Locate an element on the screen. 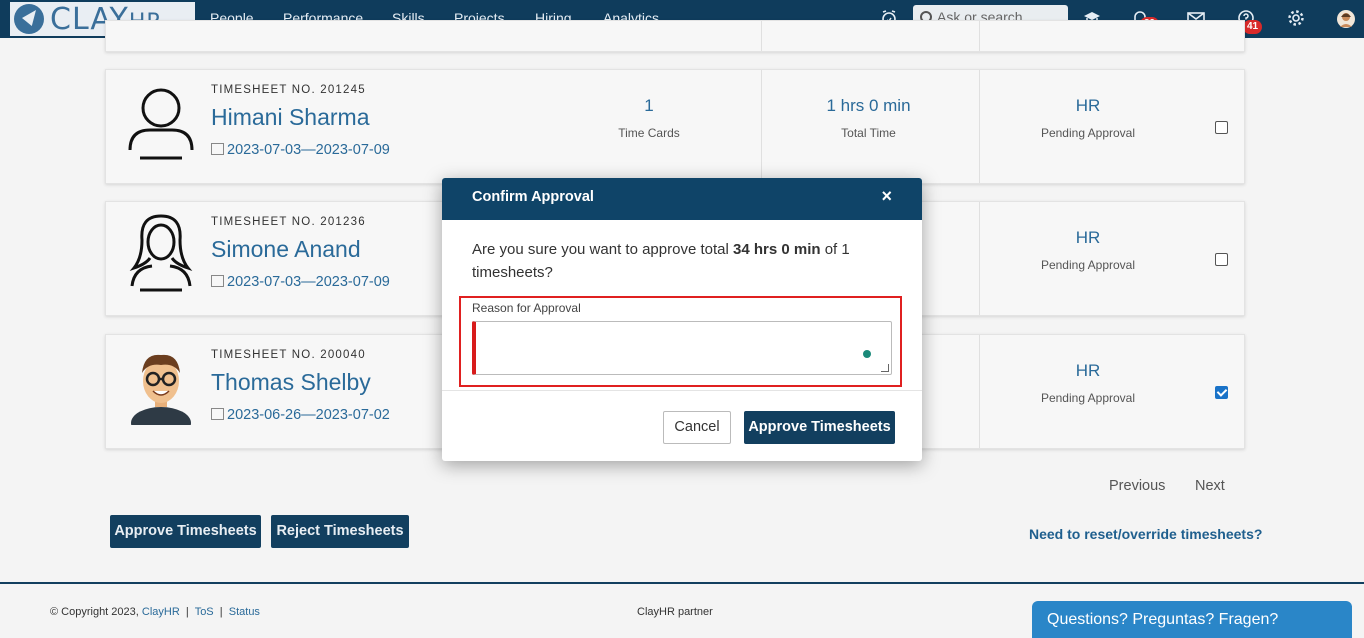 This screenshot has height=638, width=1364. dialog-header: Confirm Approval × is located at coordinates (682, 199).